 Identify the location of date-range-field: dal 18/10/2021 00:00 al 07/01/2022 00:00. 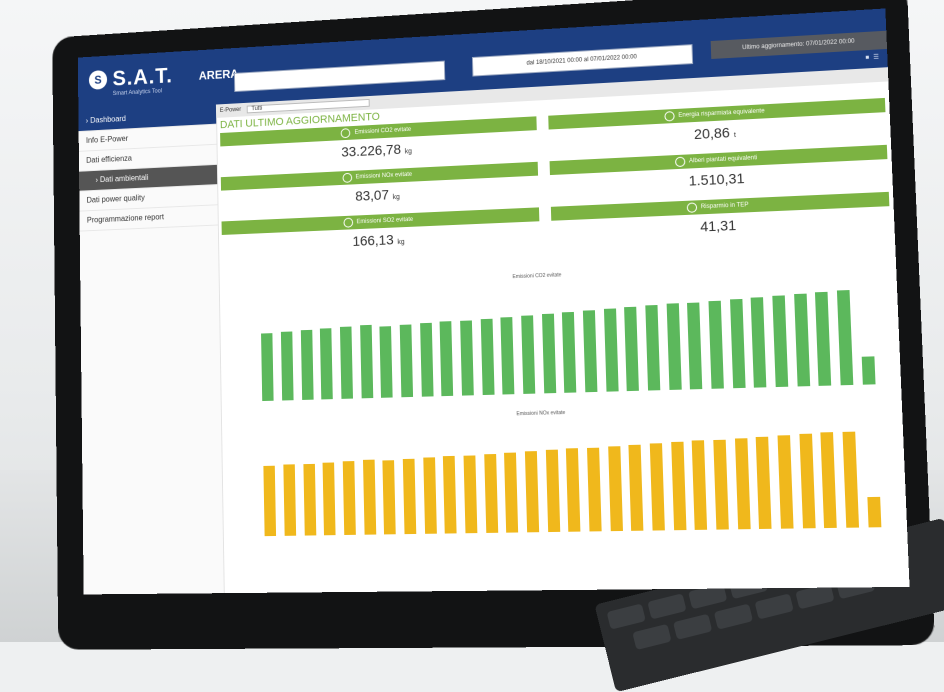
(582, 60).